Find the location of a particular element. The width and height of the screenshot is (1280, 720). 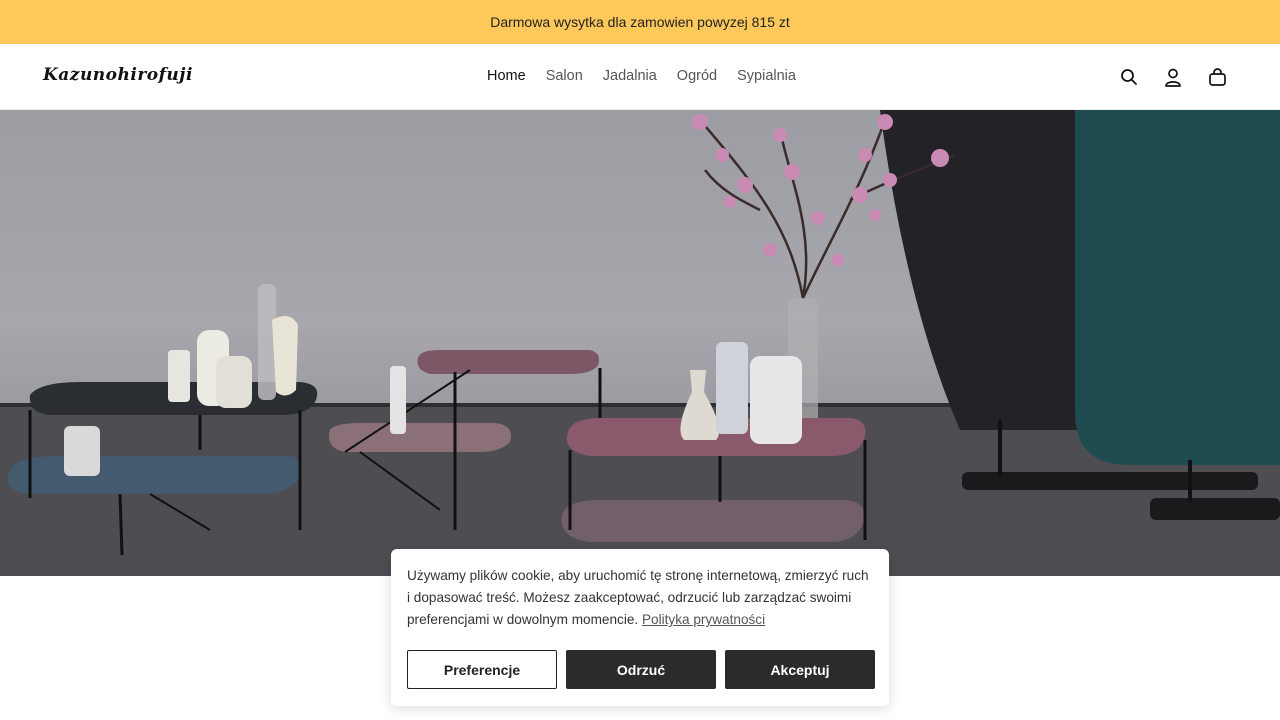

search-icon is located at coordinates (1129, 77).